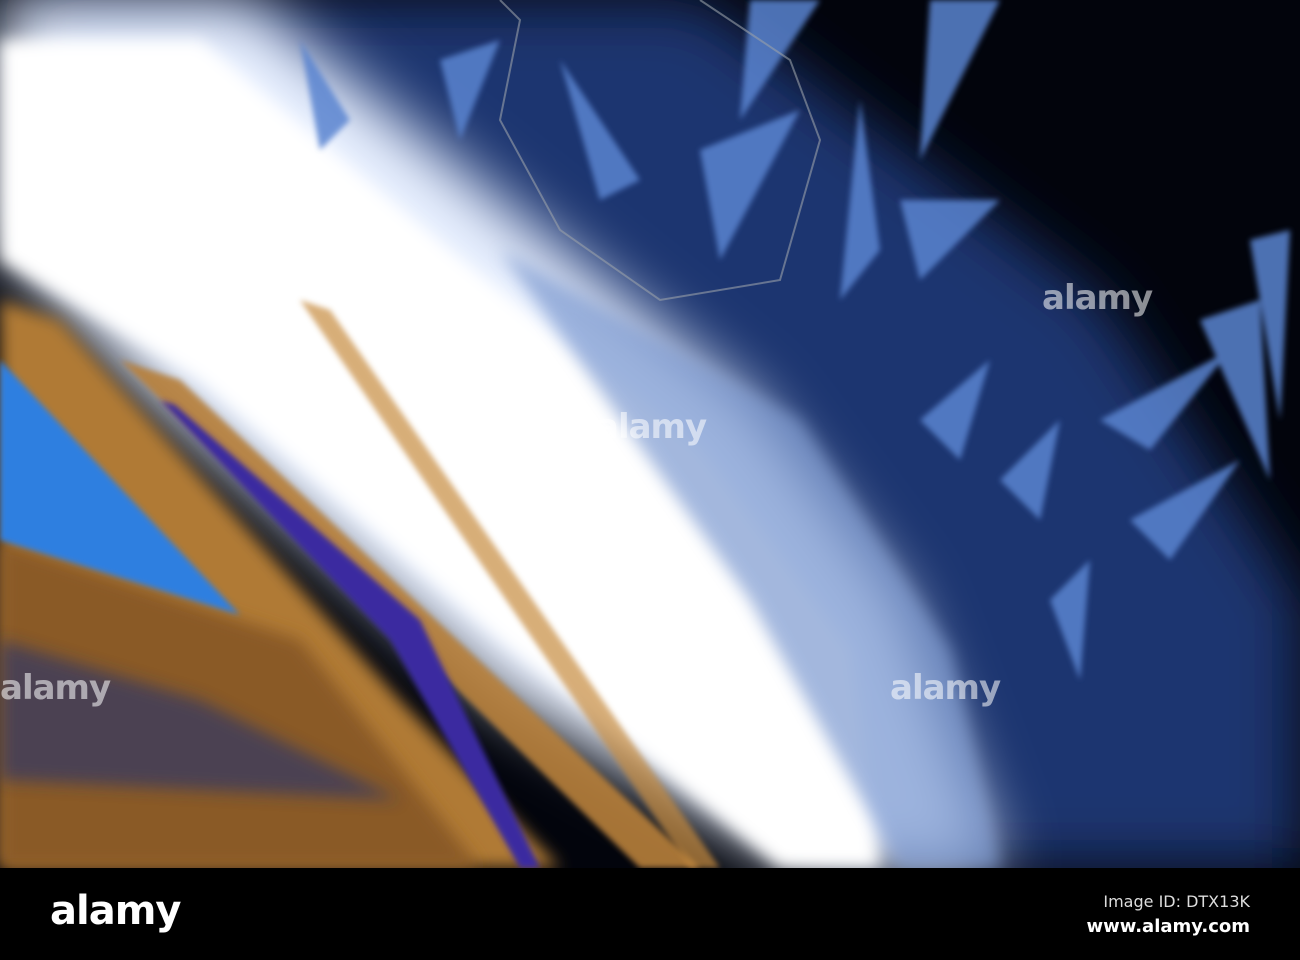 This screenshot has height=960, width=1300. I want to click on alamy-logo: alamy, so click(115, 911).